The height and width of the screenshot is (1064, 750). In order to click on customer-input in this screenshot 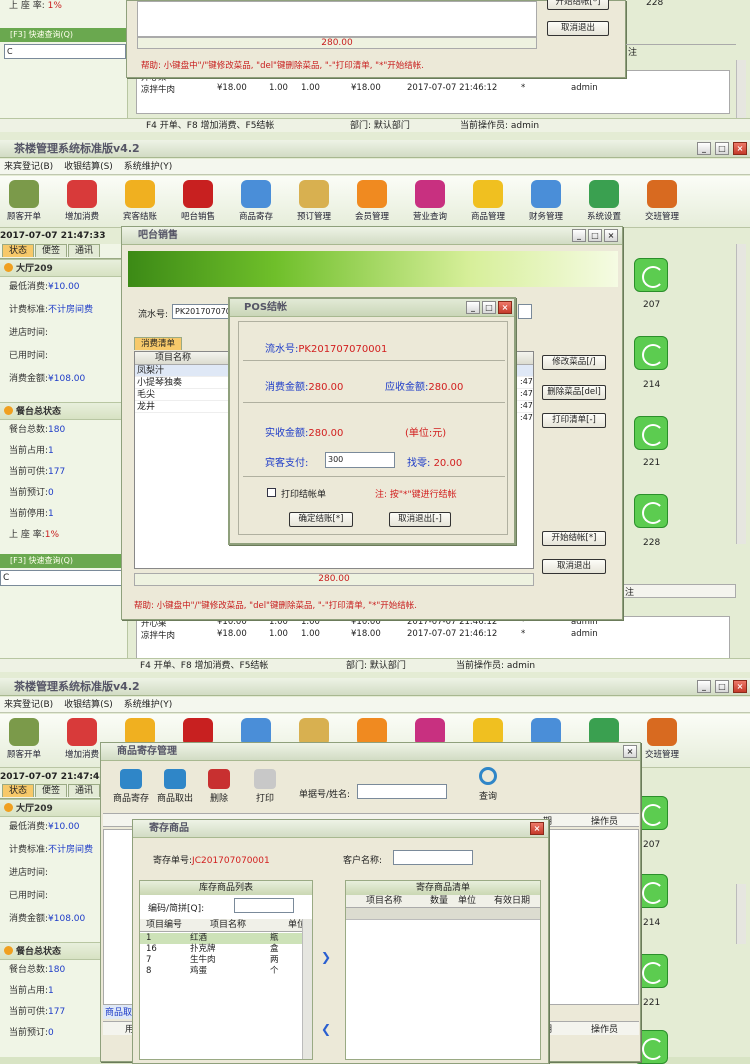, I will do `click(433, 857)`.